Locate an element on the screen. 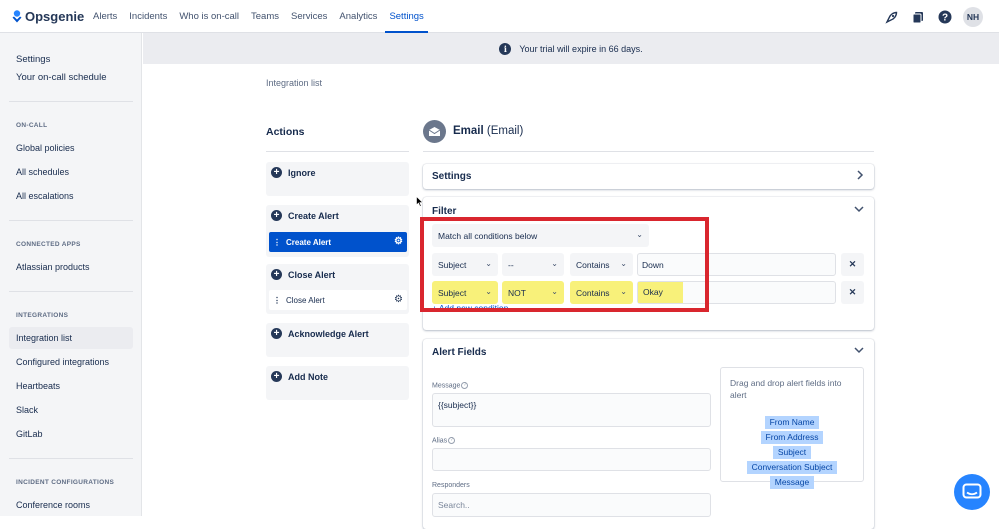 The height and width of the screenshot is (529, 999). action-selected-label: Create Alert is located at coordinates (309, 242).